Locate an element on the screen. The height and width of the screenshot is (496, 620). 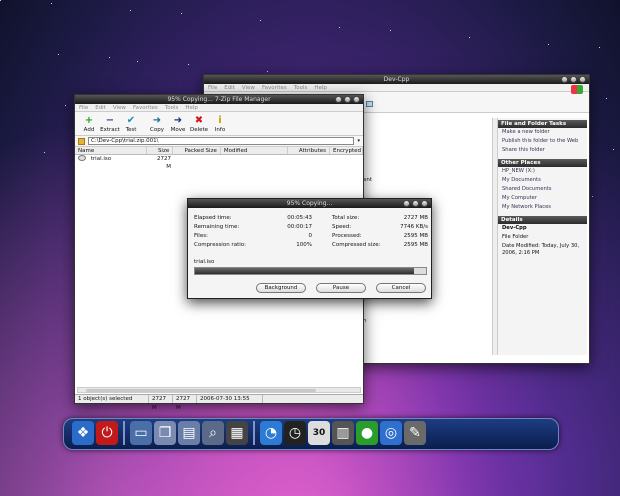
start-icon: ❖ is located at coordinates (83, 433).